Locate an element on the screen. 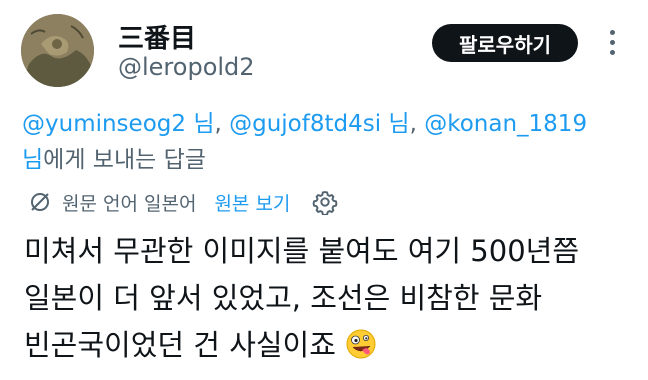  author-display-name: 三番目 is located at coordinates (157, 36).